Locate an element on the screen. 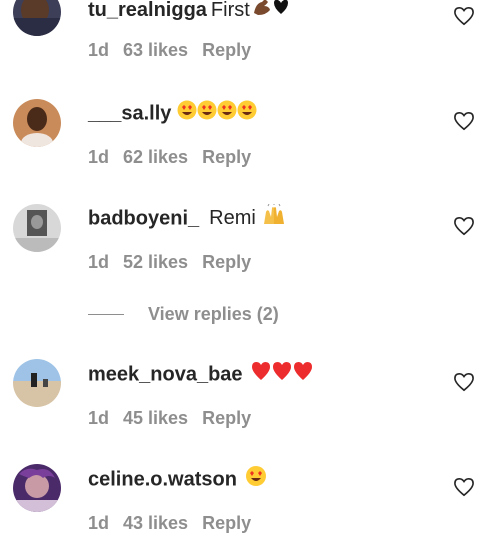 Image resolution: width=498 pixels, height=560 pixels. username: tu_realnigga is located at coordinates (147, 10).